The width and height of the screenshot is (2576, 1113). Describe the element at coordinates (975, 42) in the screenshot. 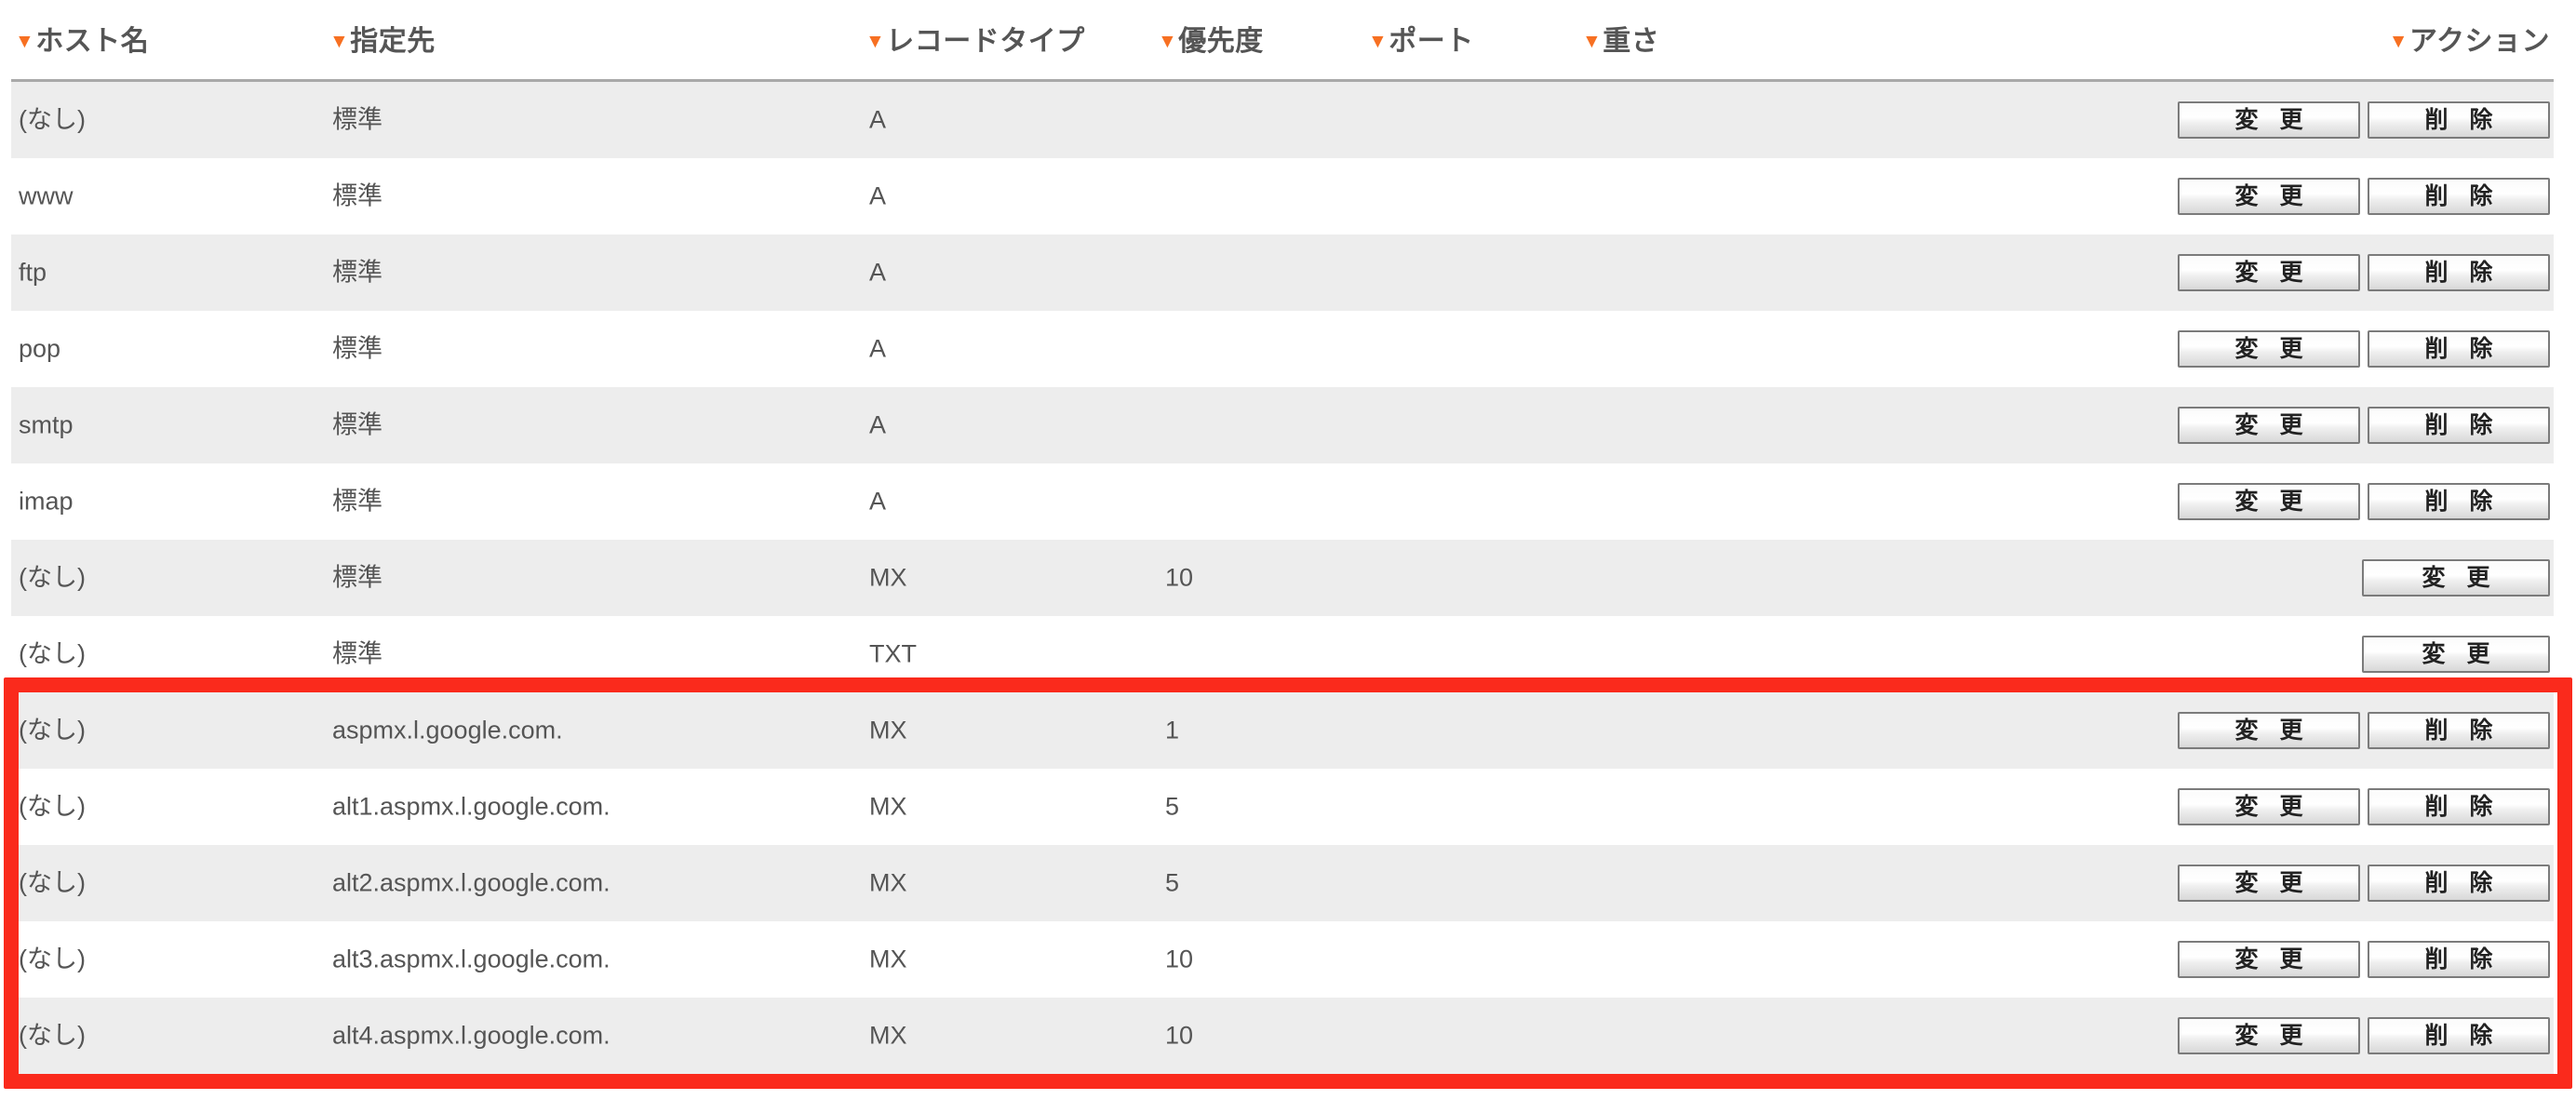

I see `column-header-record-type: ▼レコードタイプ` at that location.